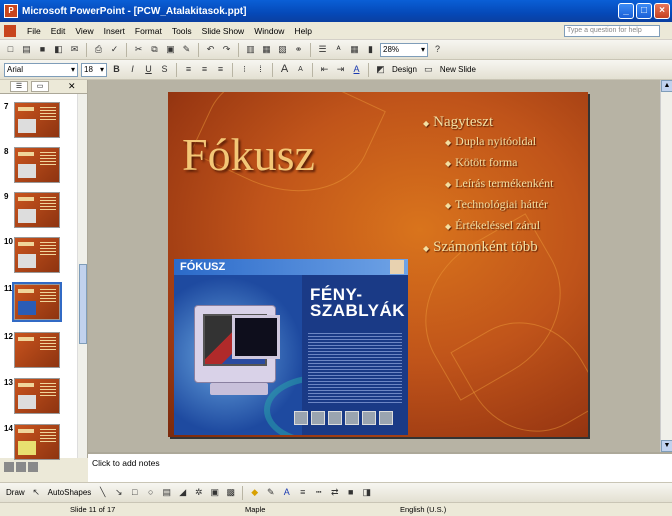 This screenshot has width=672, height=516. What do you see at coordinates (10, 49) in the screenshot?
I see `new-icon: □` at bounding box center [10, 49].